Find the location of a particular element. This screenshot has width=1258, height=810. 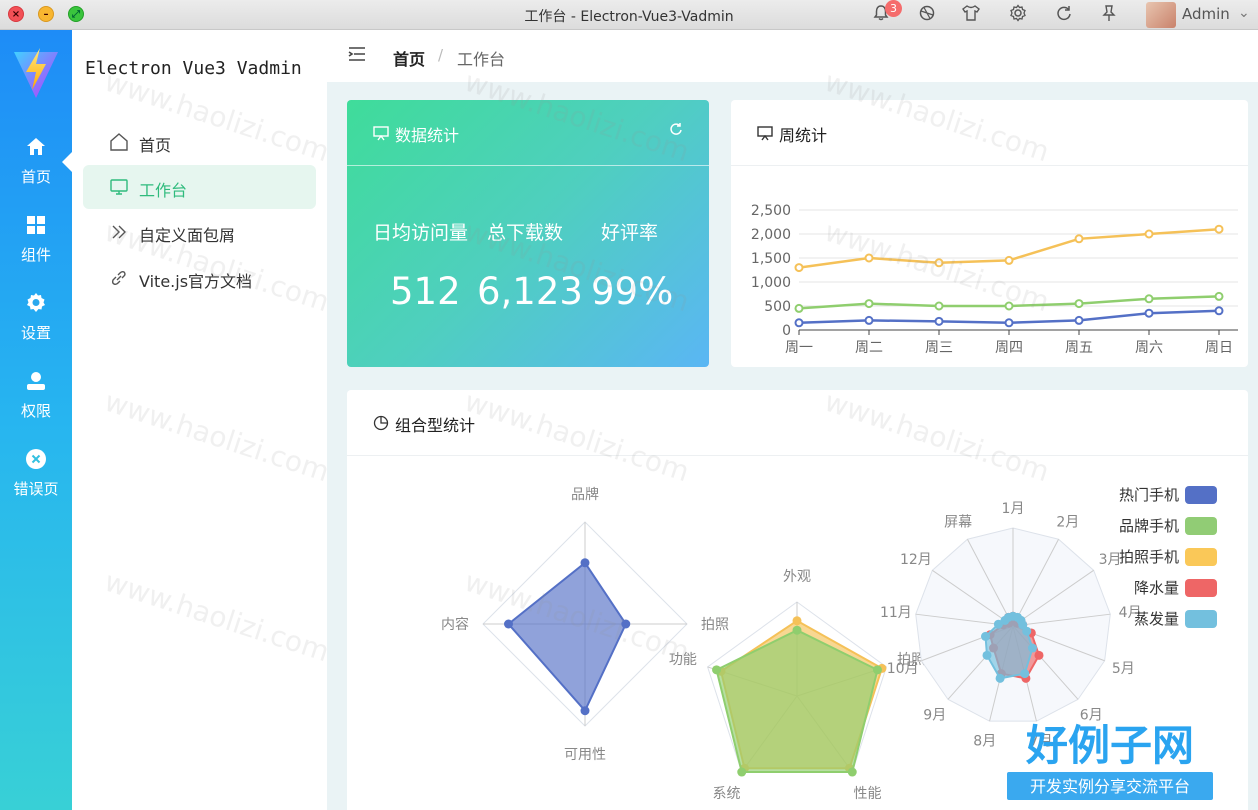

app-name: Electron Vue3 Vadmin is located at coordinates (193, 68).